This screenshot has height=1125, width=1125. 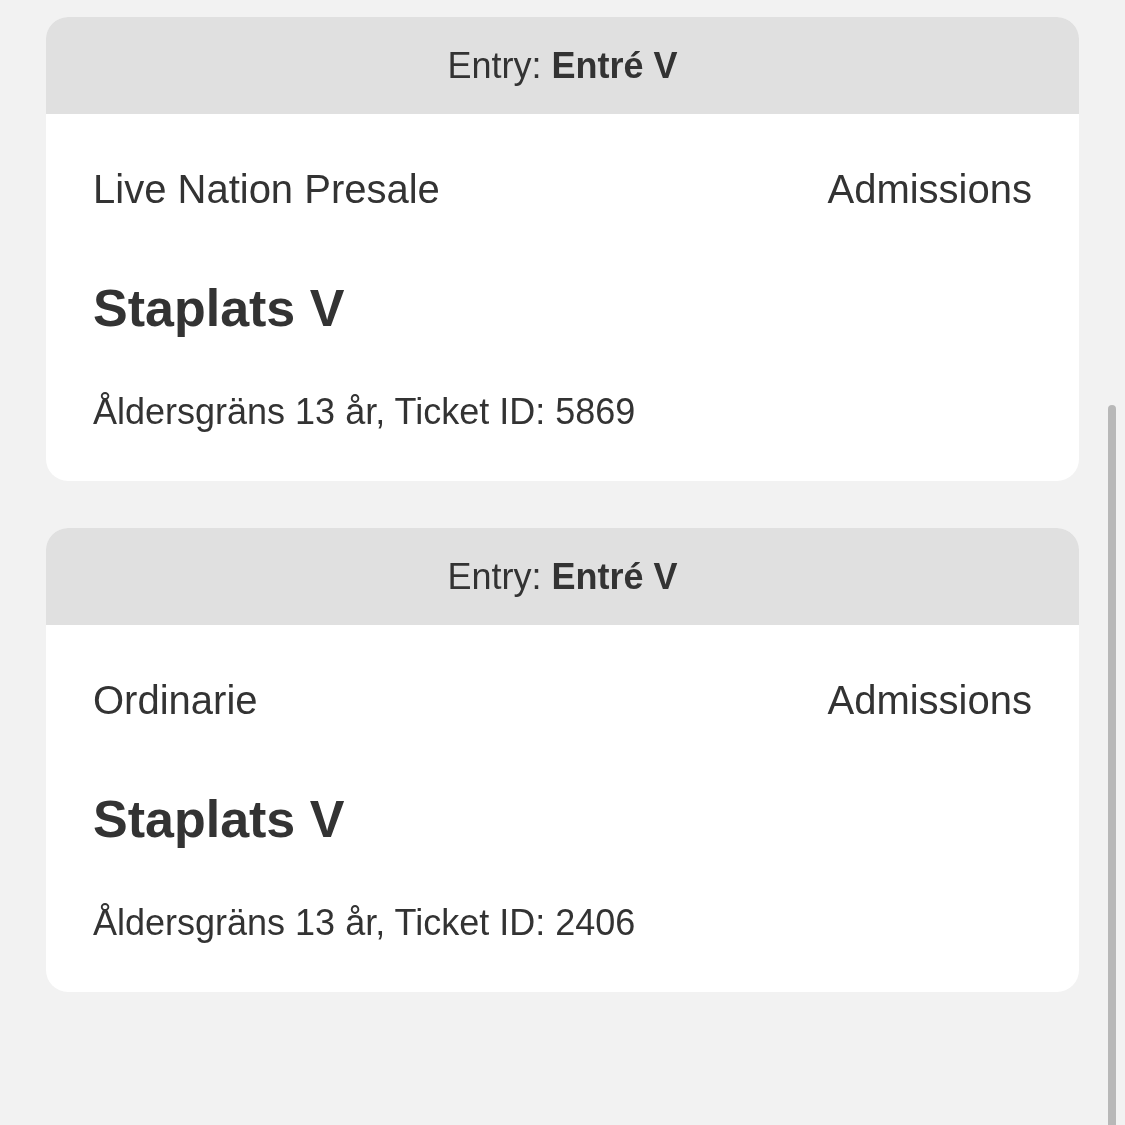 What do you see at coordinates (266, 189) in the screenshot?
I see `ticket-category: Live Nation Presale` at bounding box center [266, 189].